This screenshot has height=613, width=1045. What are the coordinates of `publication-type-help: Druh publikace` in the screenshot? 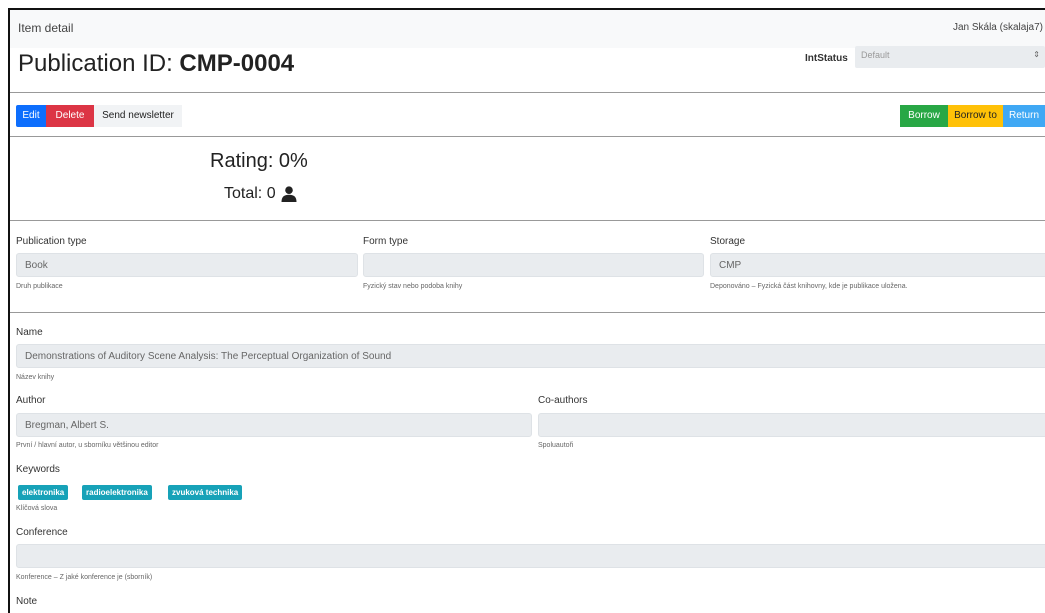 It's located at (39, 286).